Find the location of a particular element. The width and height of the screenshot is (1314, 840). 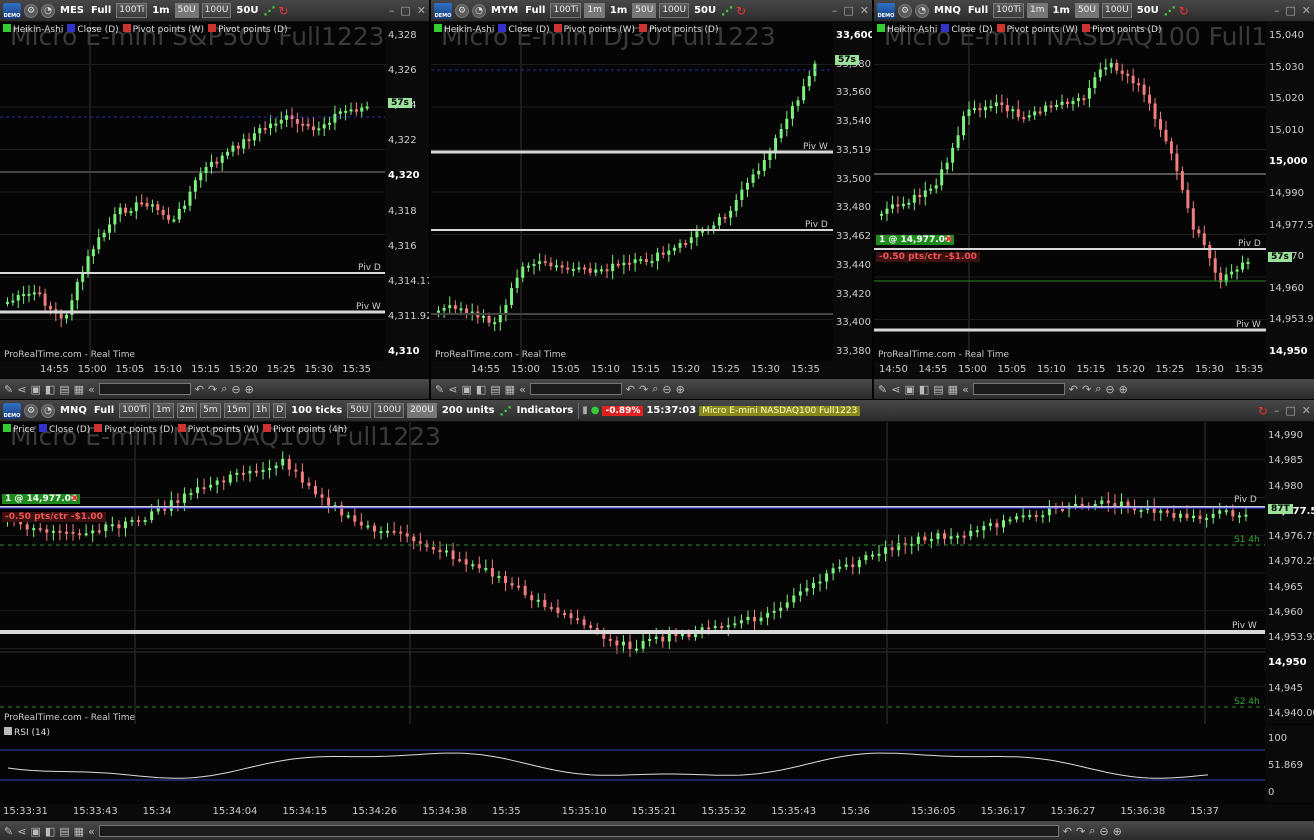

btn-100u: 100U is located at coordinates (389, 410).